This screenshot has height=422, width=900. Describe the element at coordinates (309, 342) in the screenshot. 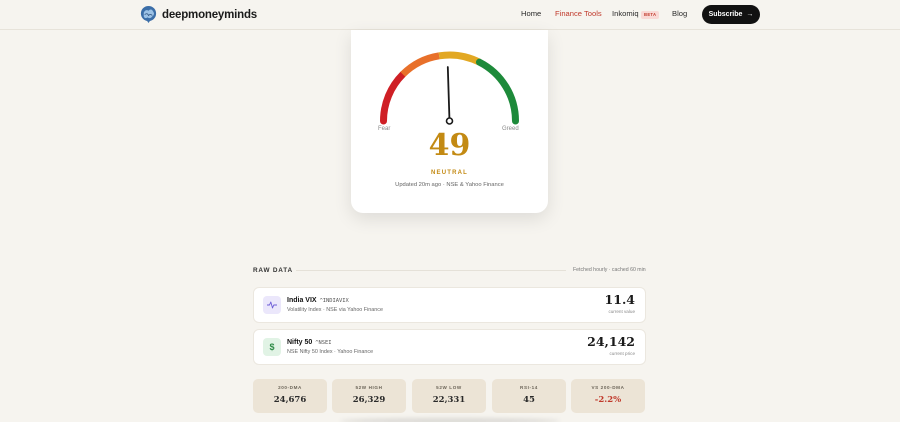

I see `row-name: Nifty 50 ^NSEI` at that location.